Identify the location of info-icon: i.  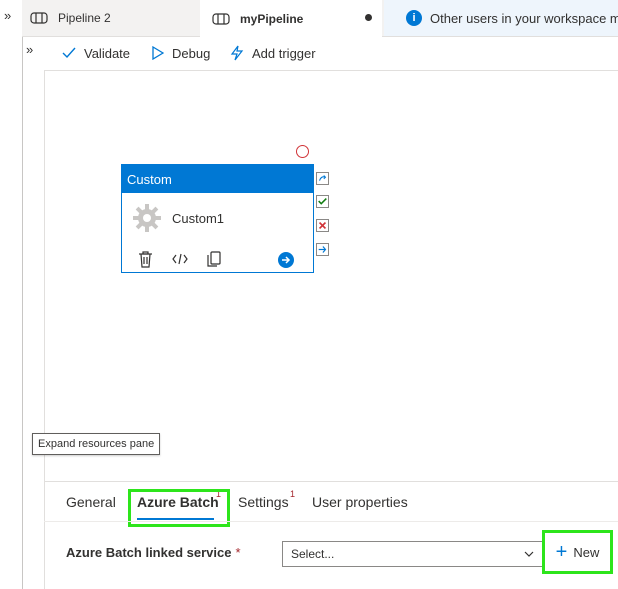
(414, 18).